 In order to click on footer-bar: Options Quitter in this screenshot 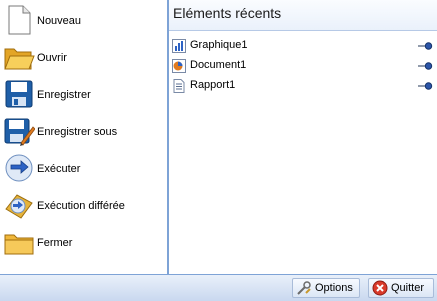, I will do `click(218, 287)`.